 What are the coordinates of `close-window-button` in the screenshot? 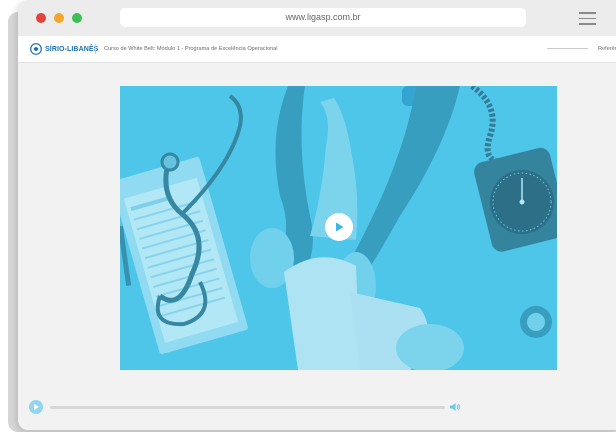 It's located at (41, 18).